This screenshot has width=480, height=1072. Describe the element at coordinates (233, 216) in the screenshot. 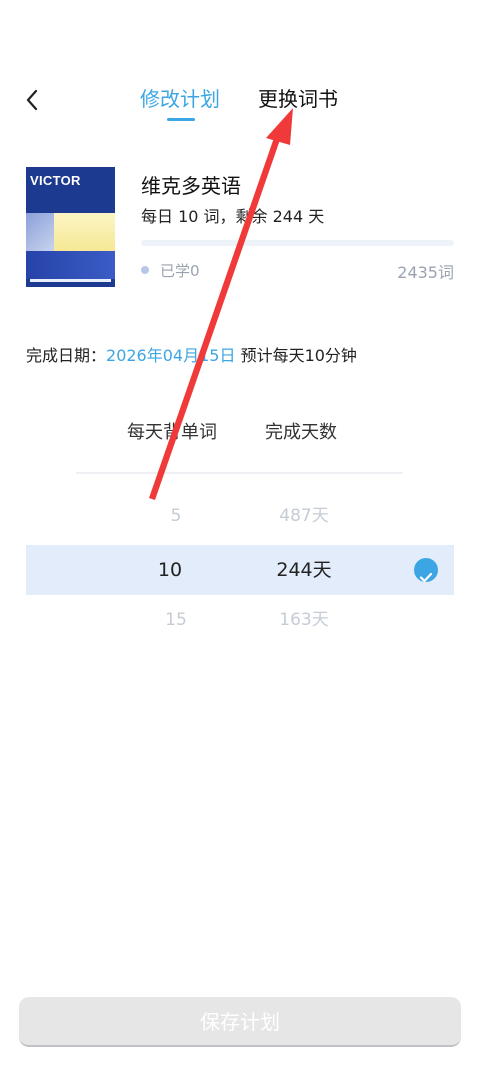

I see `book-daily-summary: 每日 10 词，剩余 244 天` at that location.